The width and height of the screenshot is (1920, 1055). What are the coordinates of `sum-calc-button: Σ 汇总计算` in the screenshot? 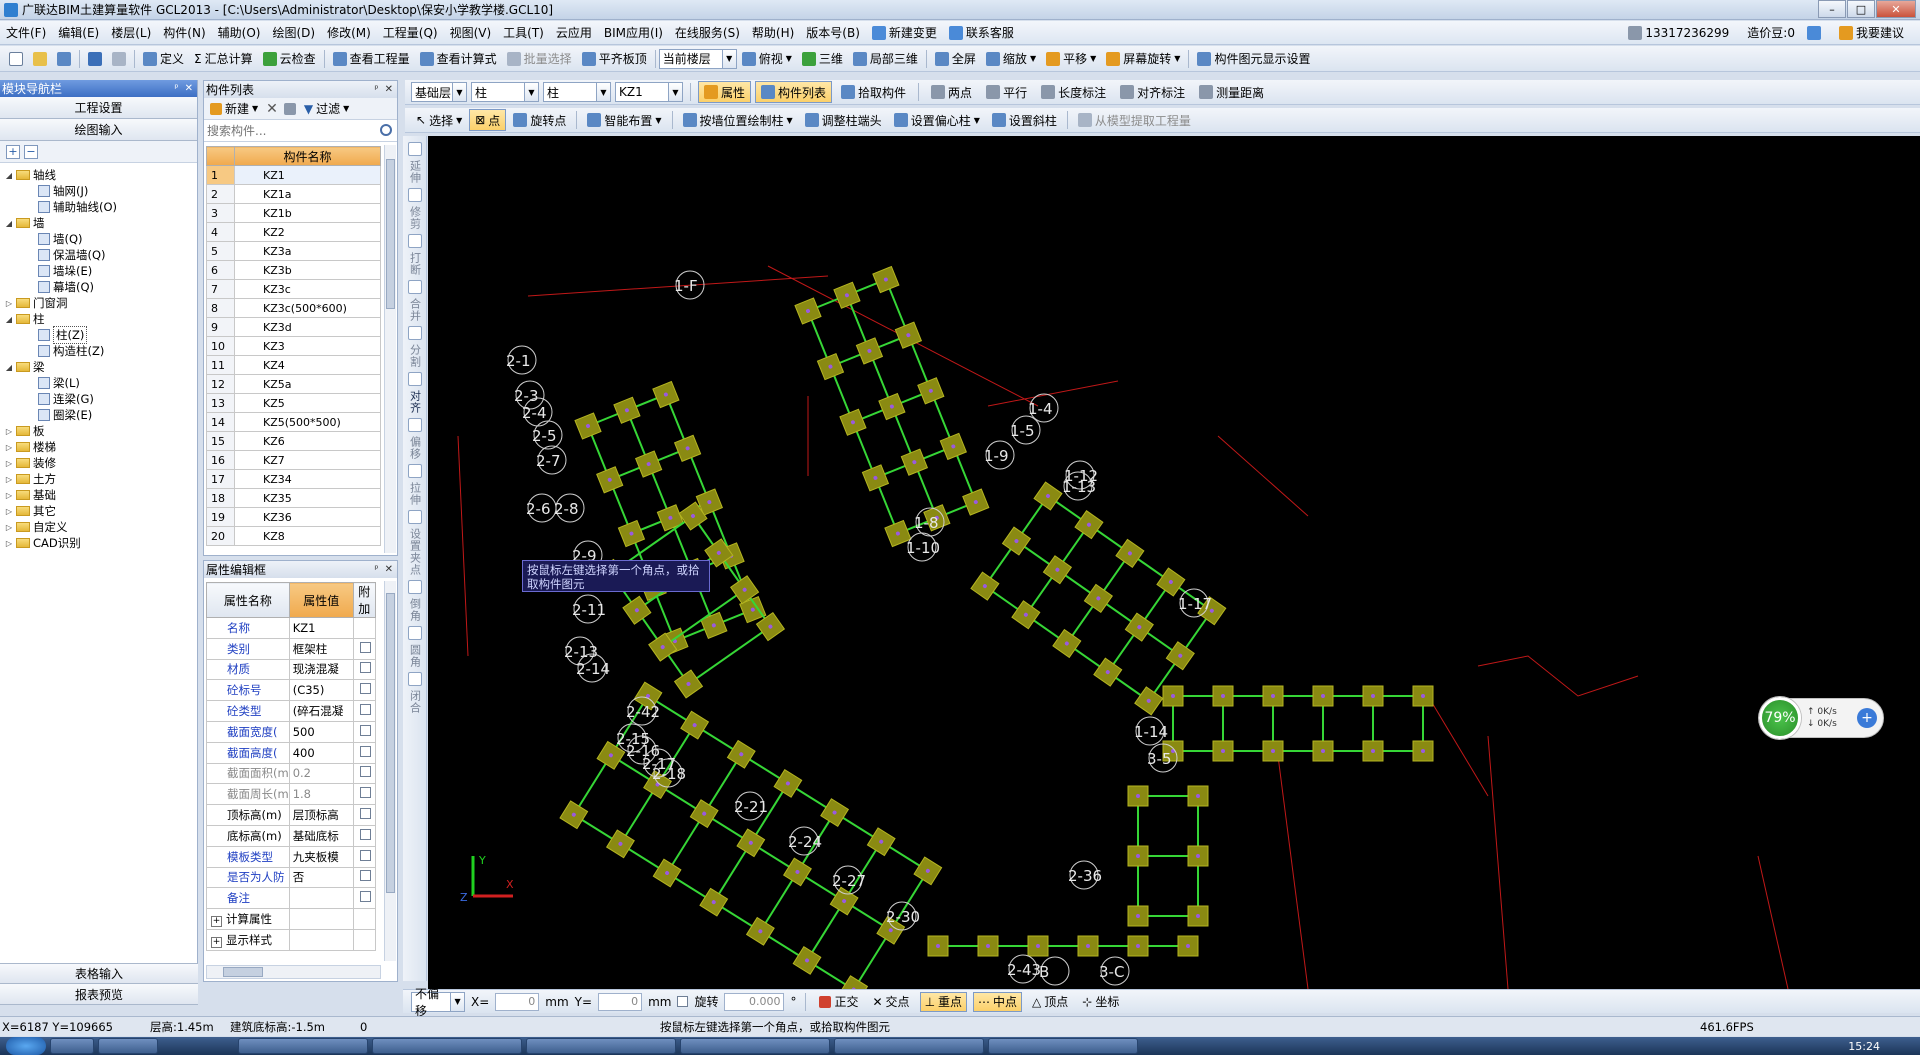 It's located at (223, 59).